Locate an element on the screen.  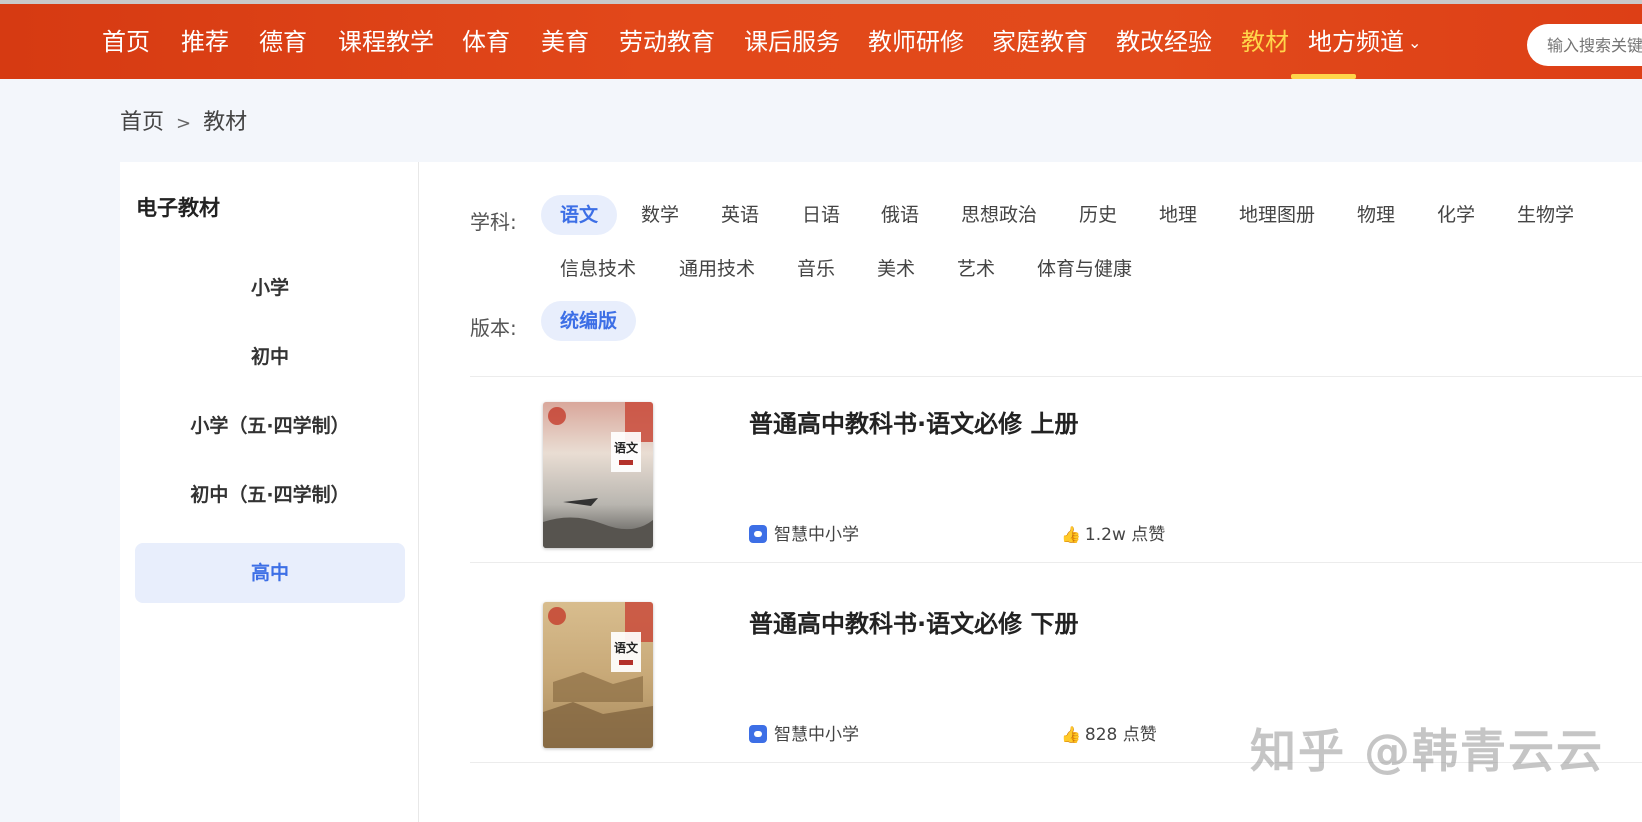
sidebar-item-primary: 小学 is located at coordinates (270, 288).